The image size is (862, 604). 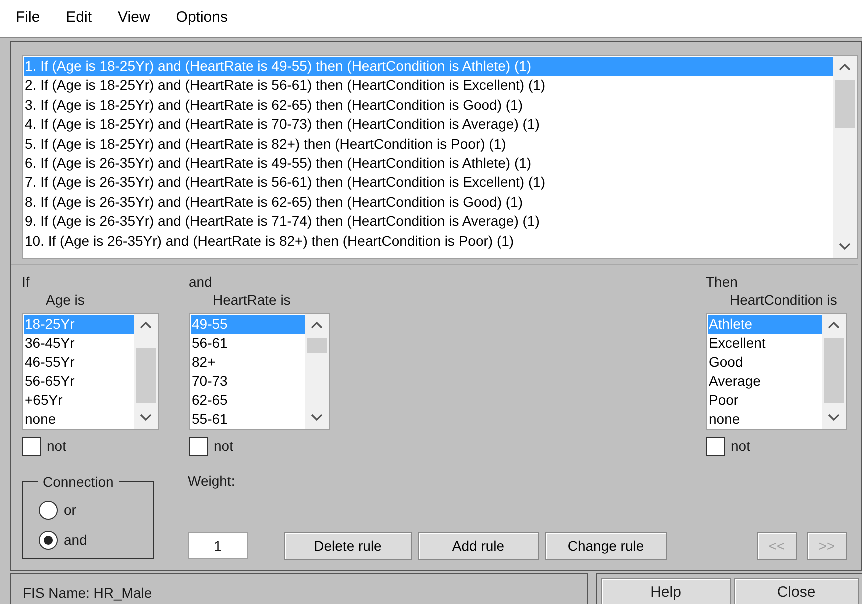 I want to click on list-item: 62-65, so click(x=248, y=400).